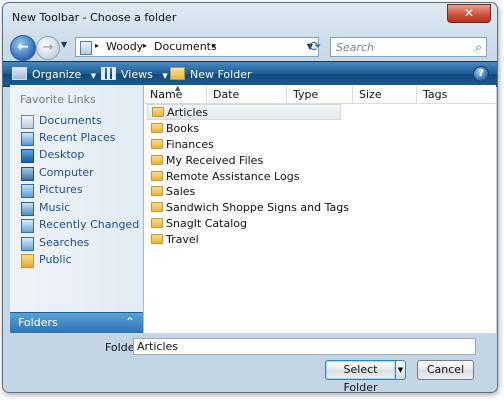 The image size is (504, 400). Describe the element at coordinates (206, 223) in the screenshot. I see `folder-name: SnagIt Catalog` at that location.